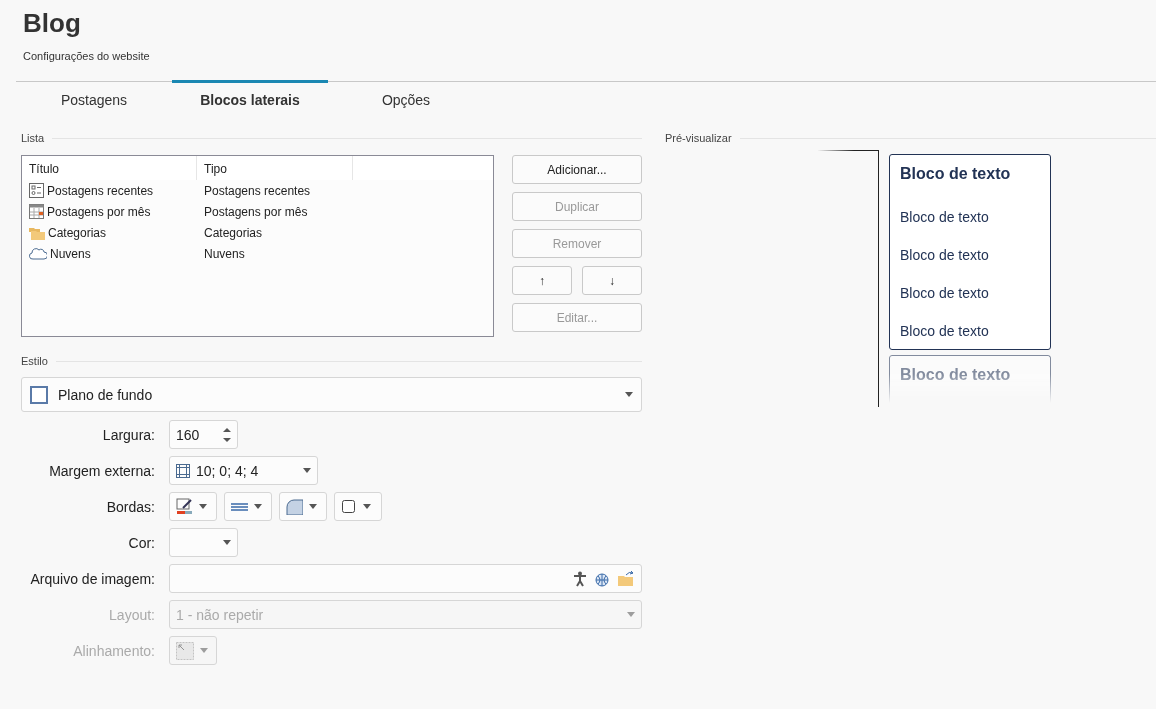 The image size is (1156, 709). What do you see at coordinates (128, 434) in the screenshot?
I see `field-label: Largura:` at bounding box center [128, 434].